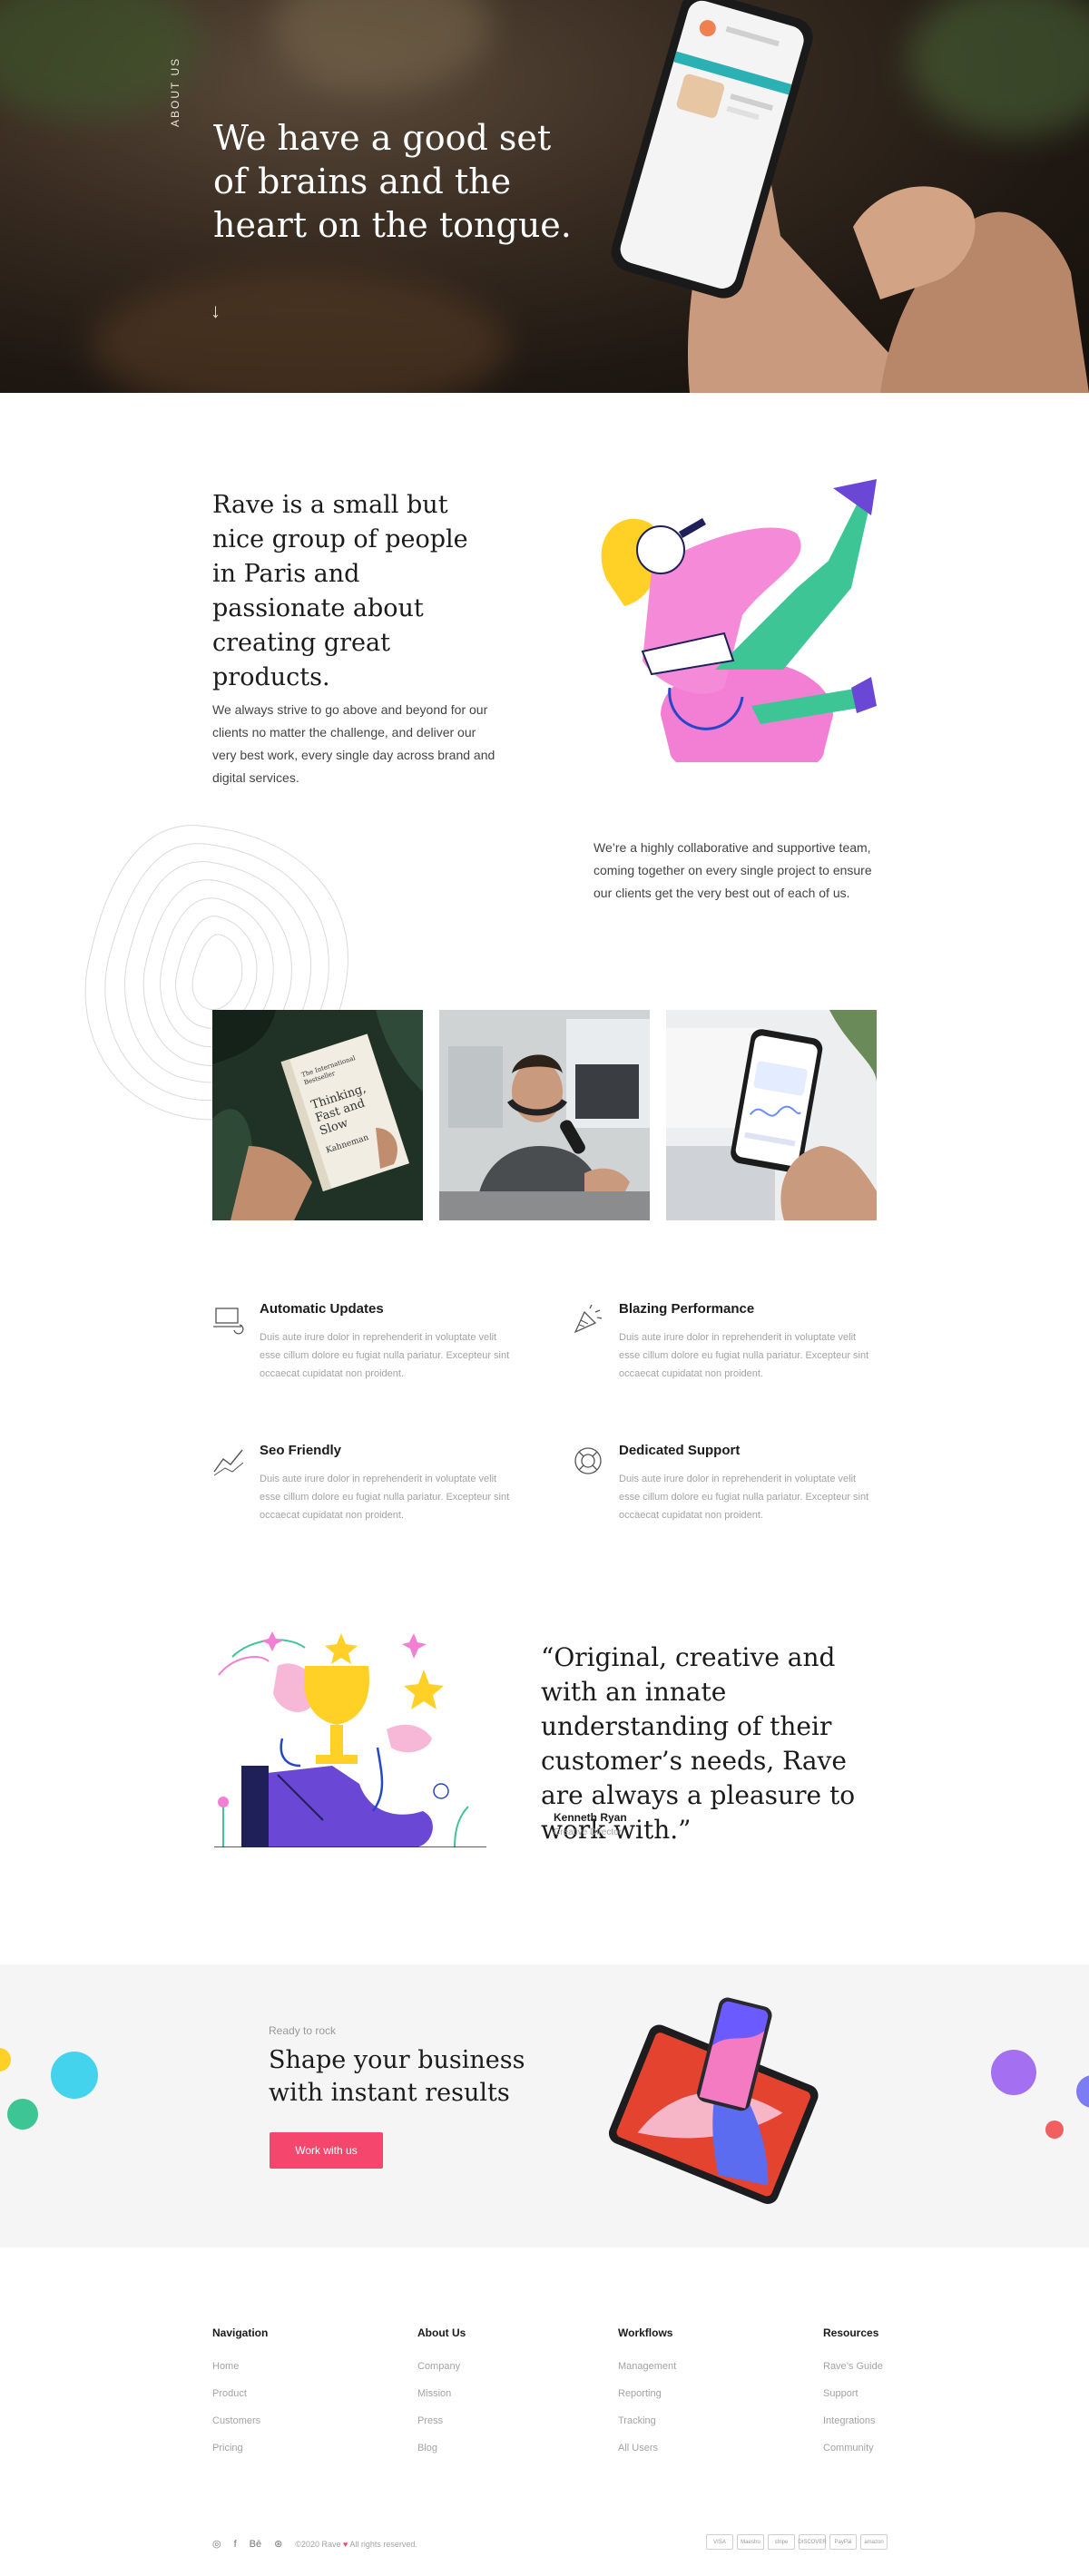 The image size is (1089, 2576). What do you see at coordinates (255, 2544) in the screenshot?
I see `behance-icon: Bē` at bounding box center [255, 2544].